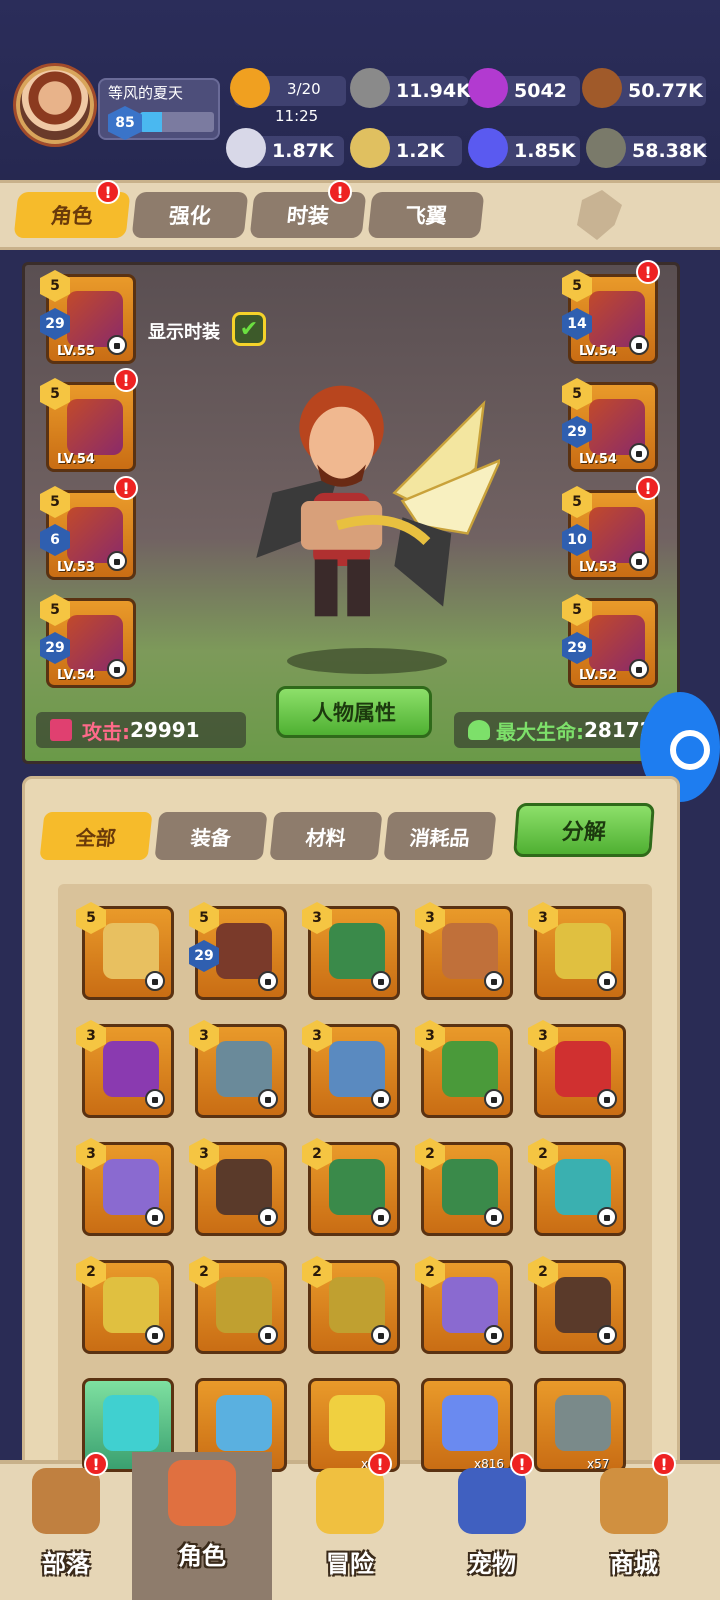  I want to click on filter-materials: 材料, so click(326, 836).